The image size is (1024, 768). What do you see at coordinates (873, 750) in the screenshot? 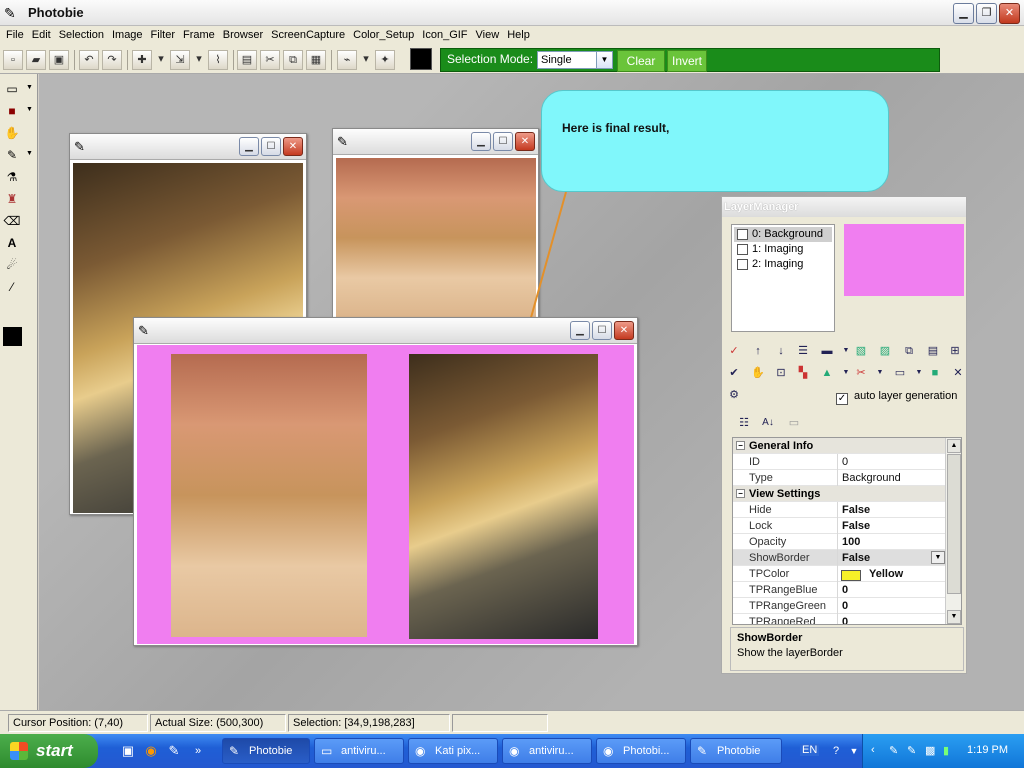
I see `tray-expand-icon: ‹` at bounding box center [873, 750].